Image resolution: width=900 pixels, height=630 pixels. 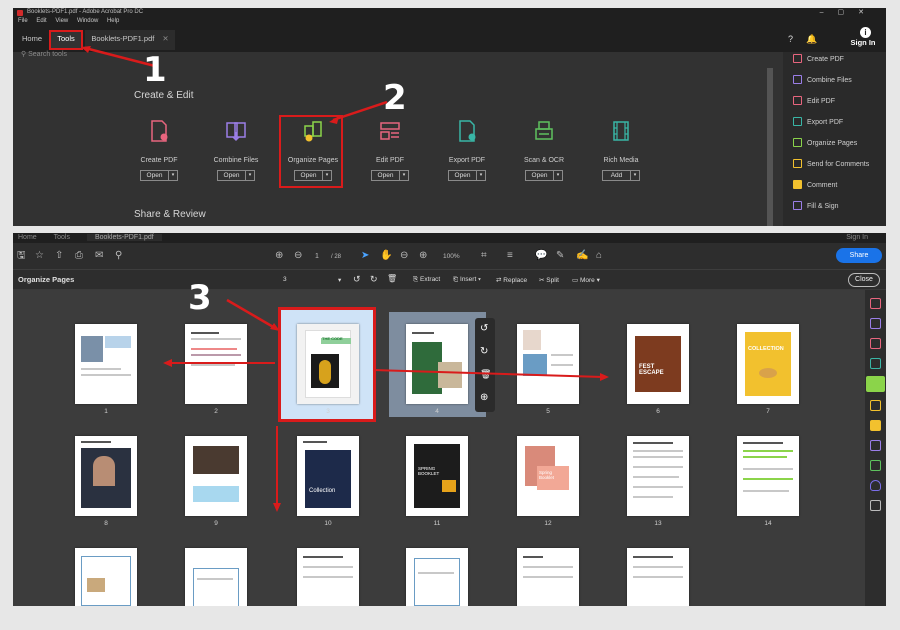 What do you see at coordinates (430, 279) in the screenshot?
I see `extract-label: Extract` at bounding box center [430, 279].